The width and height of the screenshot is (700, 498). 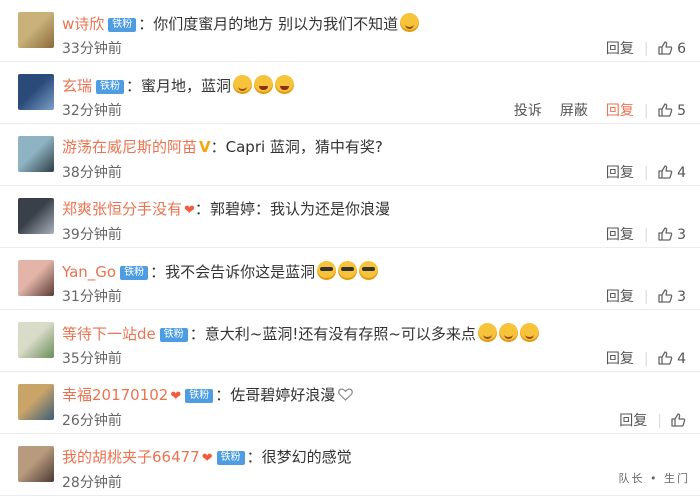 I want to click on comment-line: 游荡在威尼斯的阿苗 V：Capri 蓝洞，猜中有奖?, so click(x=222, y=147).